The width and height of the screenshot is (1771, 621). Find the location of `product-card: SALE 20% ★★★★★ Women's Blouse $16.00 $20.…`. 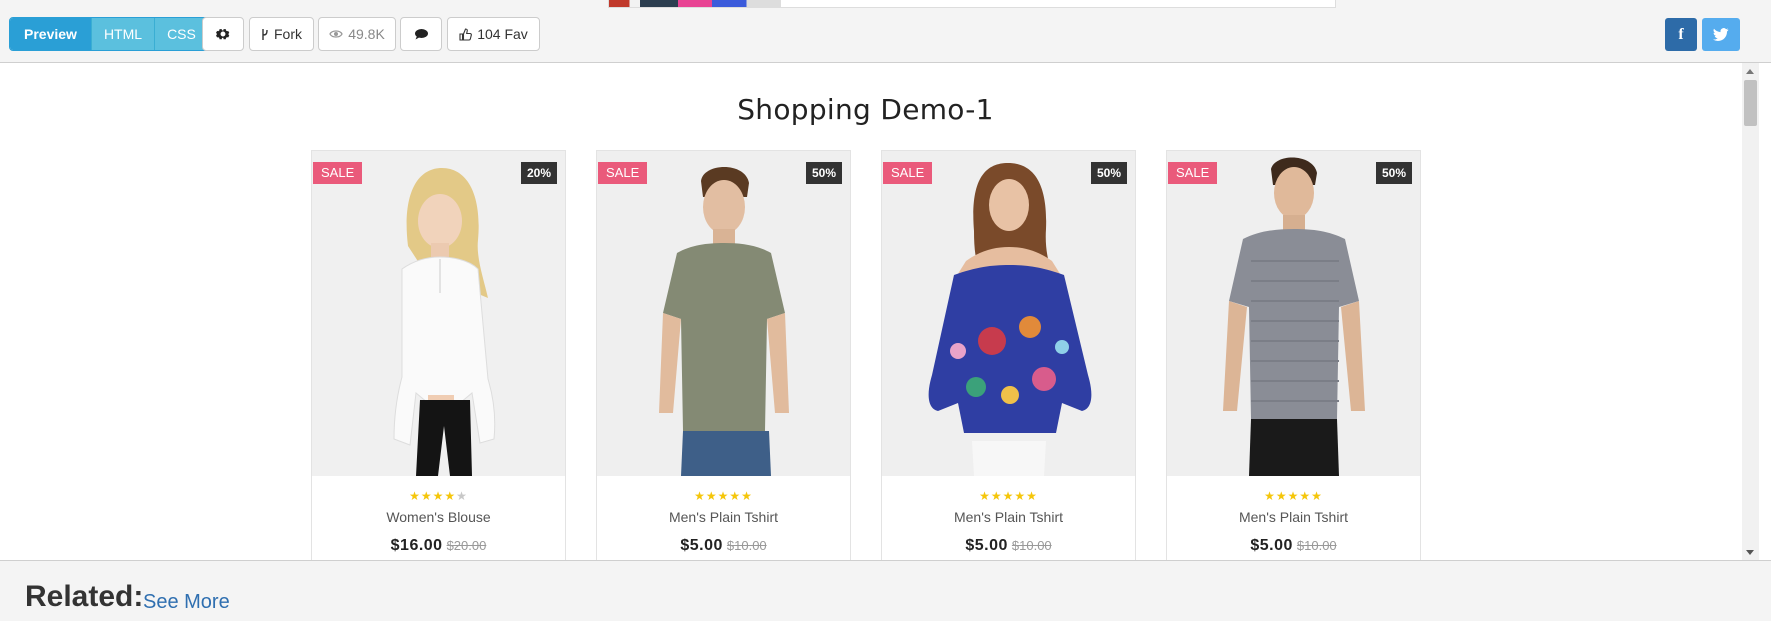

product-card: SALE 20% ★★★★★ Women's Blouse $16.00 $20.… is located at coordinates (438, 355).